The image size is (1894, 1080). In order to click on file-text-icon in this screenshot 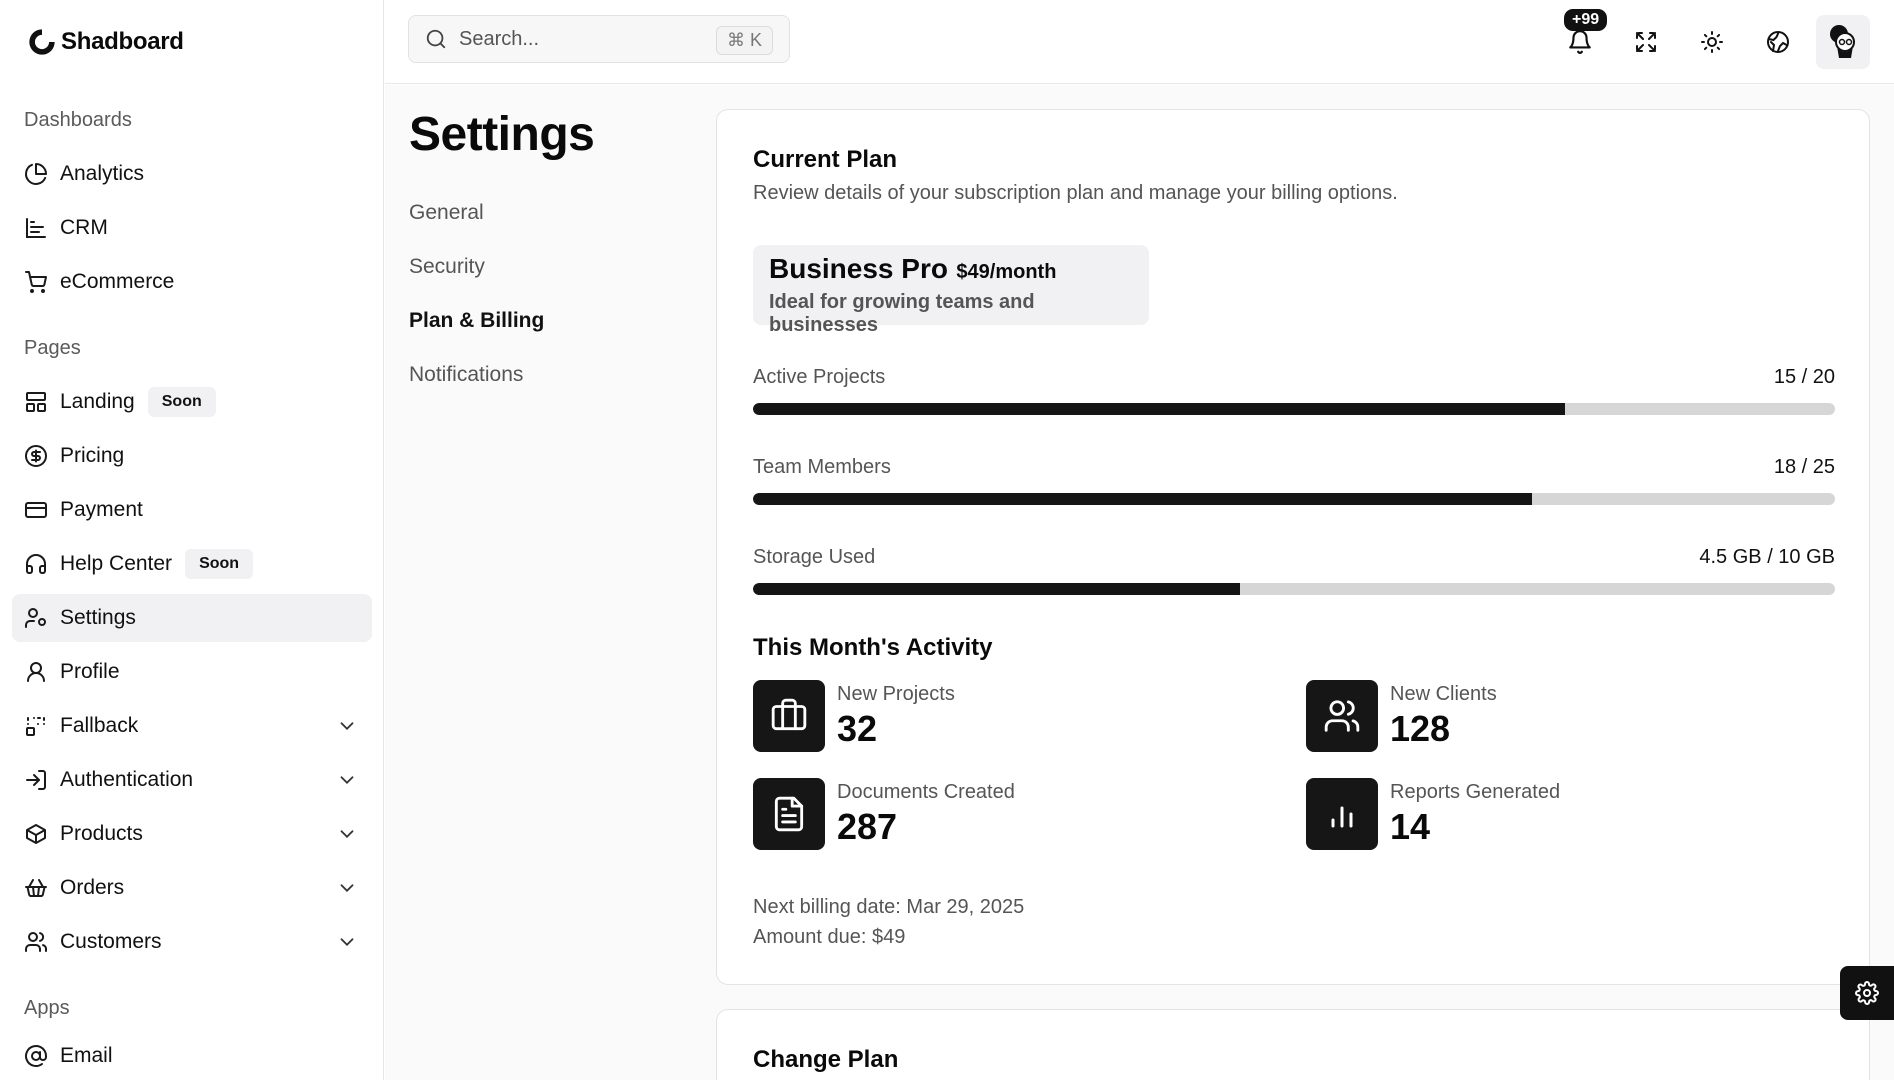, I will do `click(789, 814)`.